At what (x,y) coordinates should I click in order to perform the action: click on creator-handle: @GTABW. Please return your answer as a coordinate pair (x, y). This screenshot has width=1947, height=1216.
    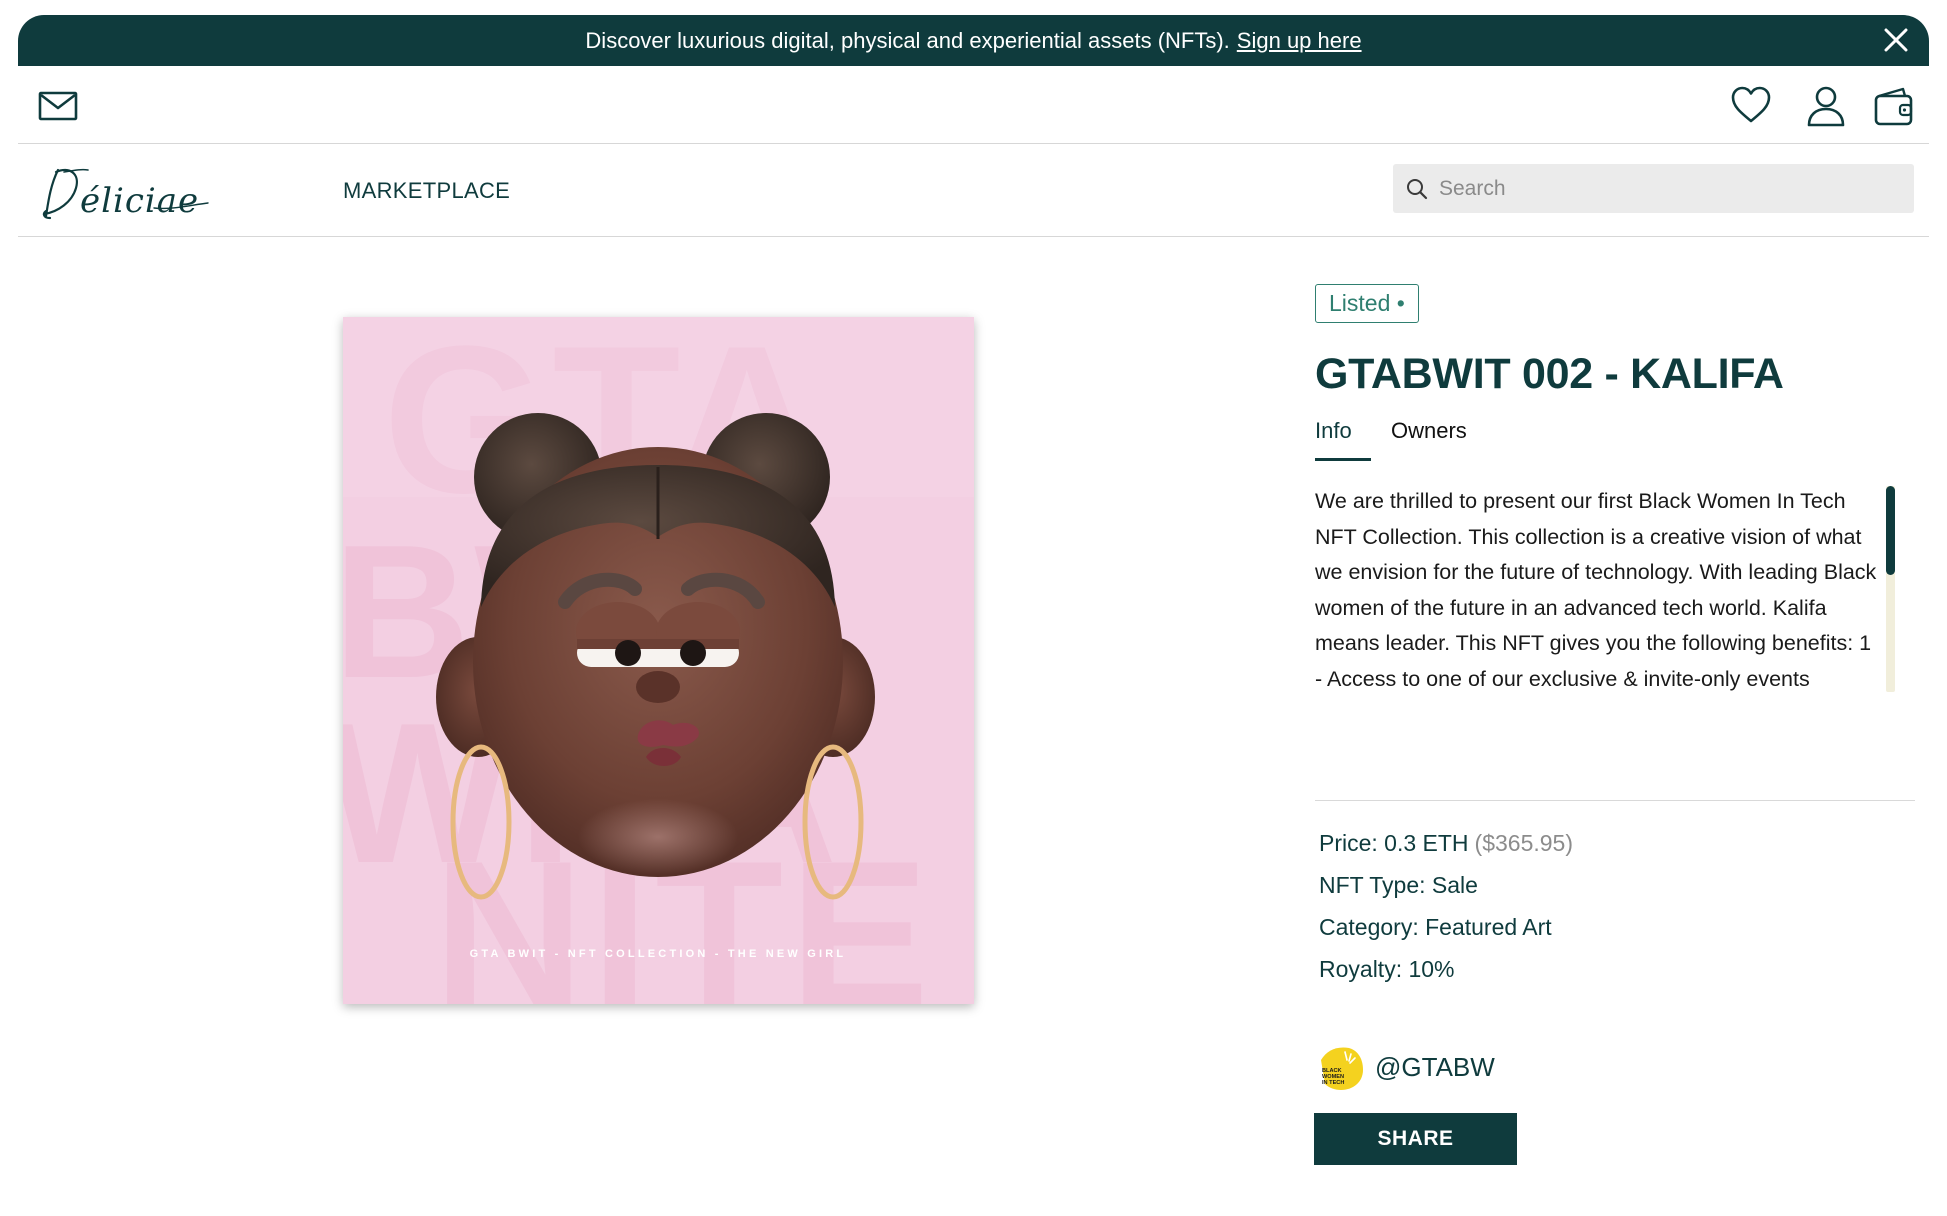
    Looking at the image, I should click on (1435, 1066).